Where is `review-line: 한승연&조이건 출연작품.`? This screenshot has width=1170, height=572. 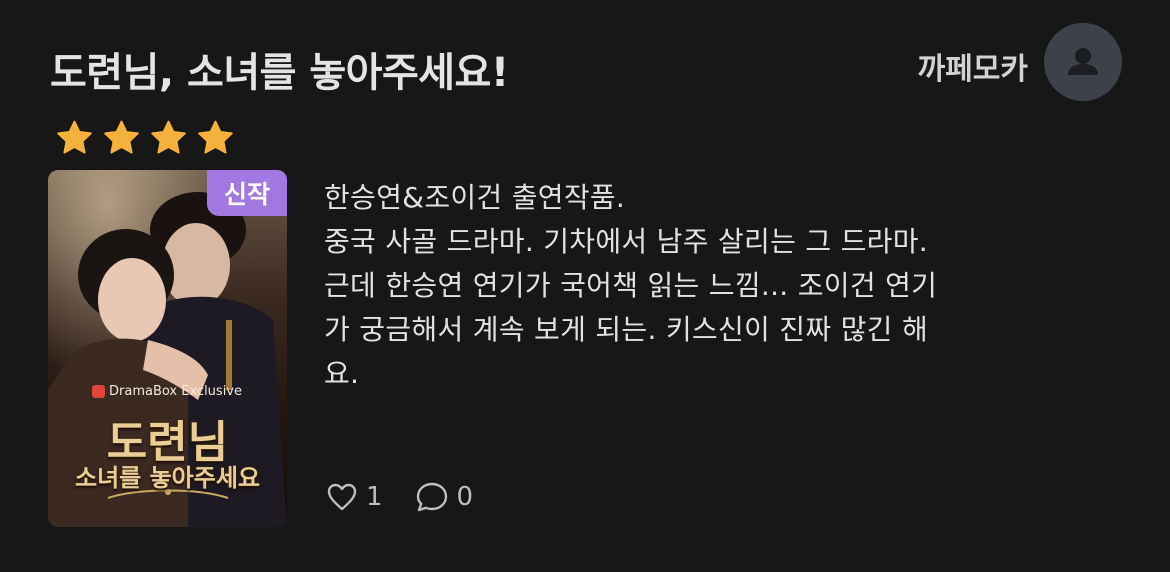 review-line: 한승연&조이건 출연작품. is located at coordinates (475, 197).